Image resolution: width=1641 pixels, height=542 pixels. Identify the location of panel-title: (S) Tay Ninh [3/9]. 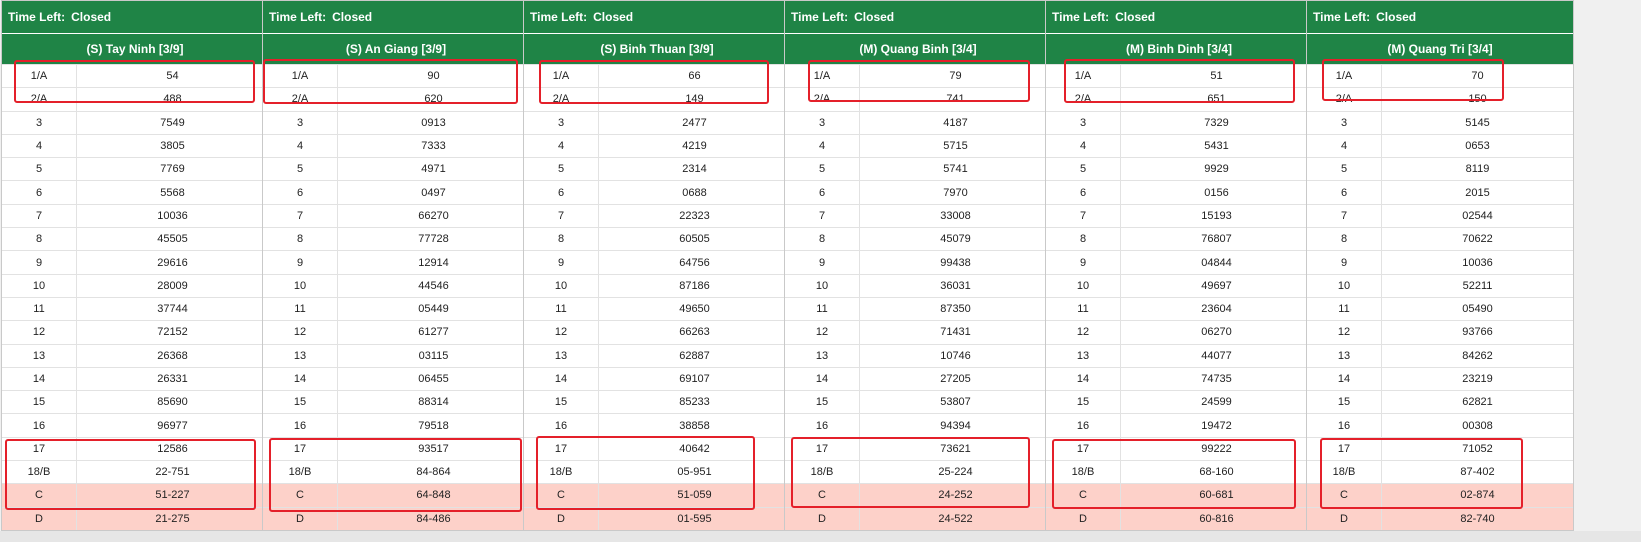
(135, 49).